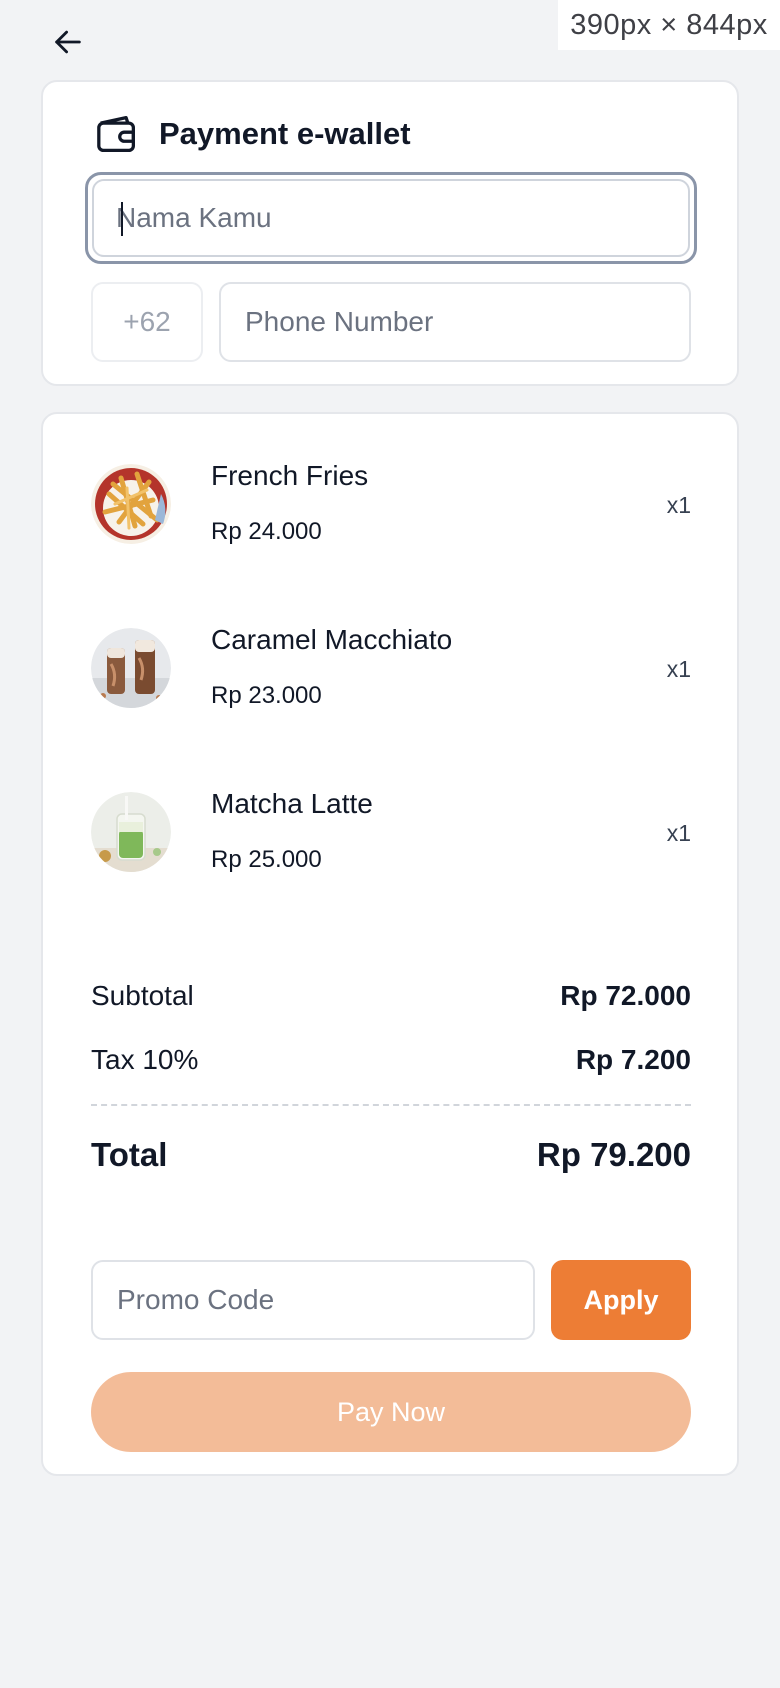  Describe the element at coordinates (391, 1060) in the screenshot. I see `tax-row: Tax 10% Rp 7.200` at that location.